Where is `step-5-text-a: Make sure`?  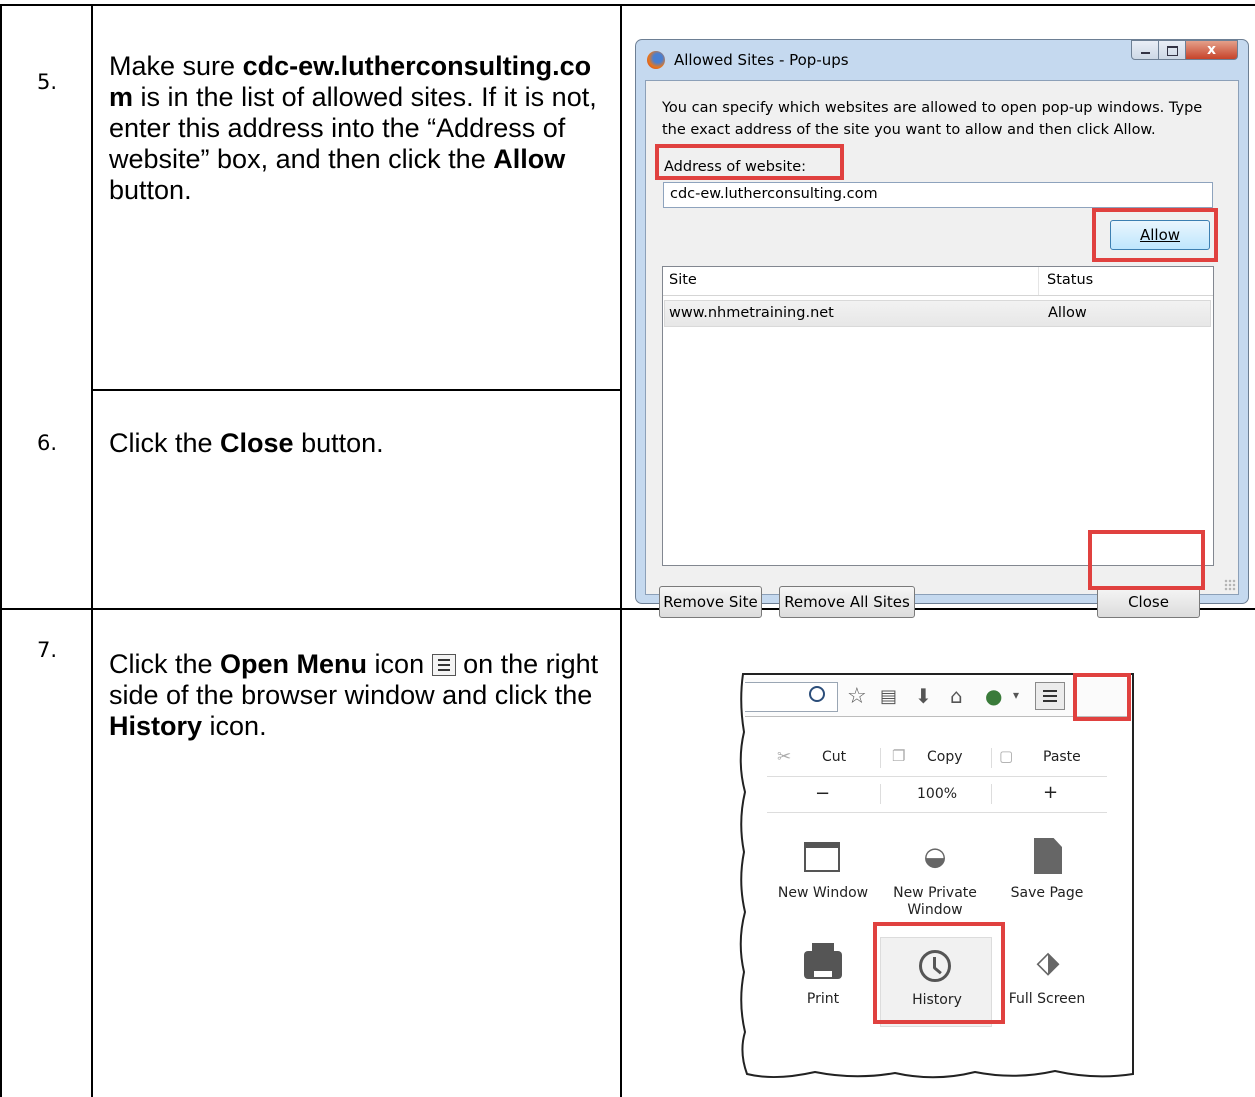
step-5-text-a: Make sure is located at coordinates (176, 66).